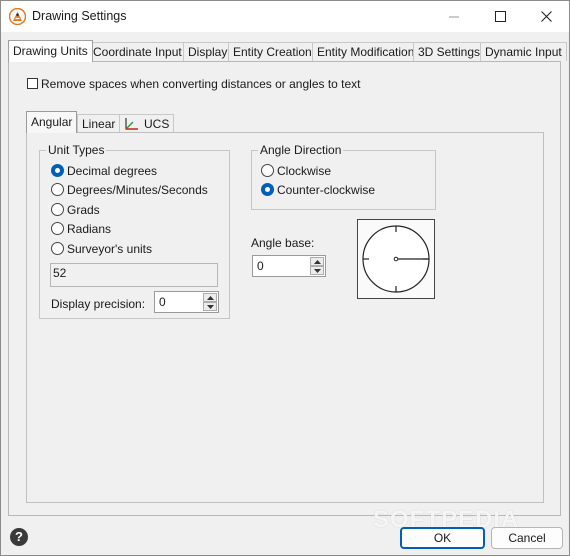  Describe the element at coordinates (137, 51) in the screenshot. I see `tab-coordinate-input: Coordinate Input` at that location.